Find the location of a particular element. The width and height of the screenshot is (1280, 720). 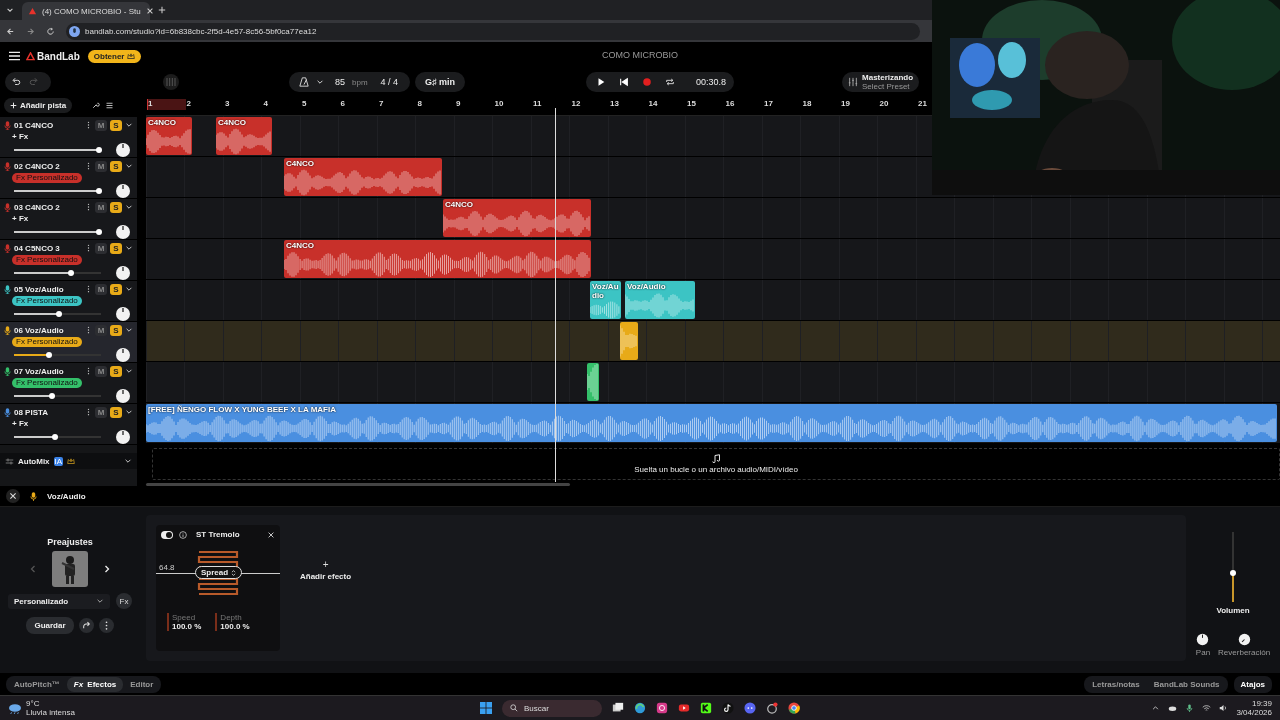

time-signature: 4 / 4 is located at coordinates (389, 82).